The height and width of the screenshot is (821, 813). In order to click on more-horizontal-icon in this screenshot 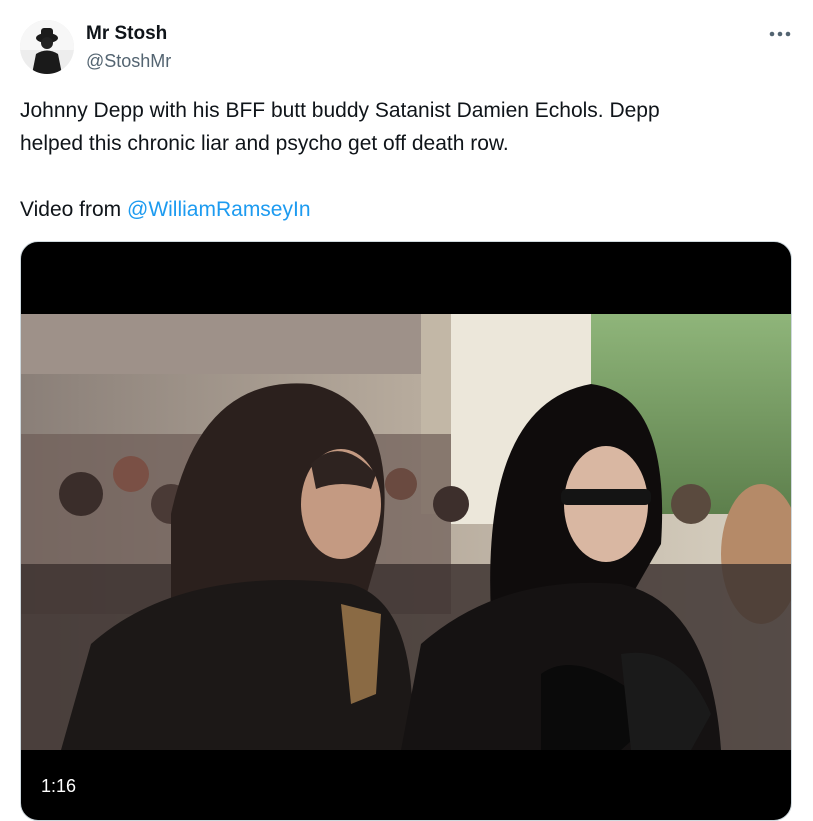, I will do `click(780, 34)`.